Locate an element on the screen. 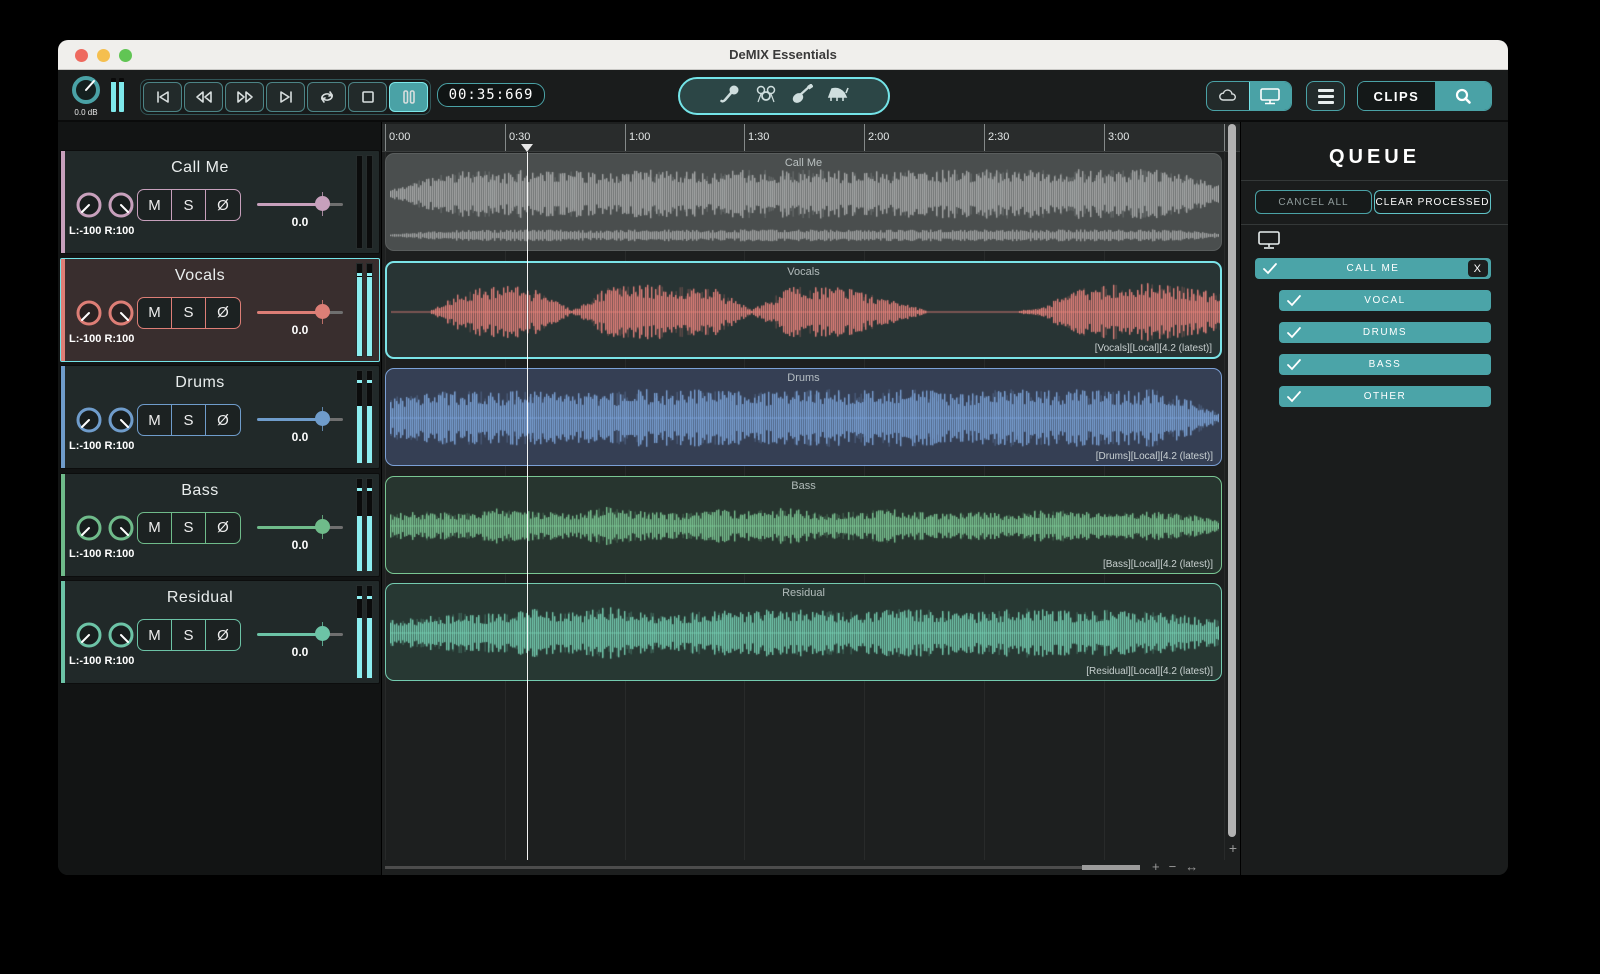 Image resolution: width=1600 pixels, height=974 pixels. rewind-button is located at coordinates (203, 97).